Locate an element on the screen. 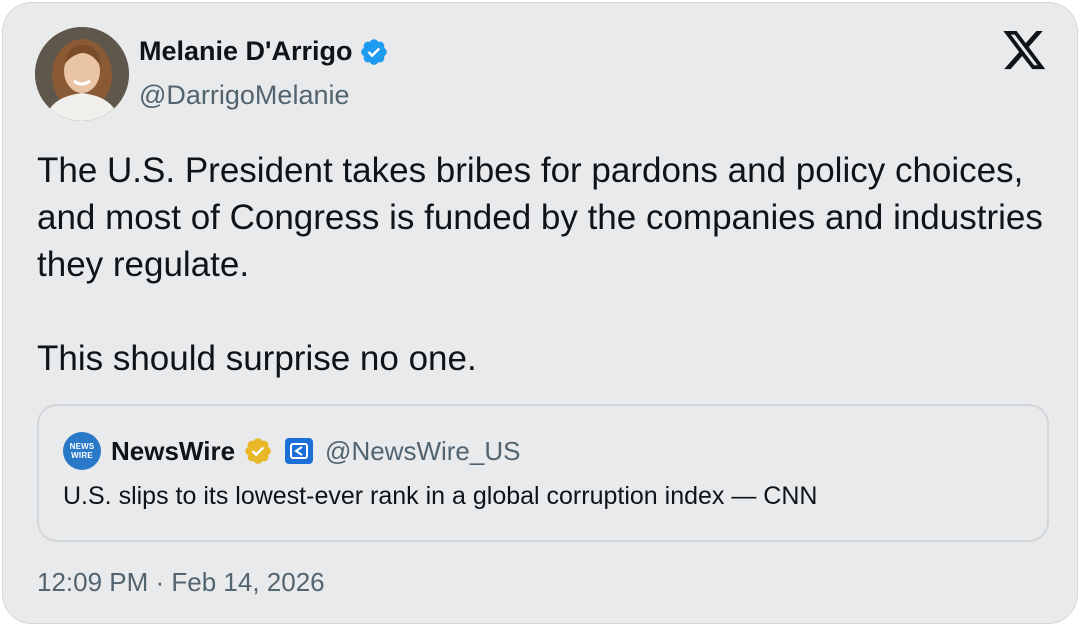  tweet-text-paragraph-2: This should surprise no one. is located at coordinates (257, 358).